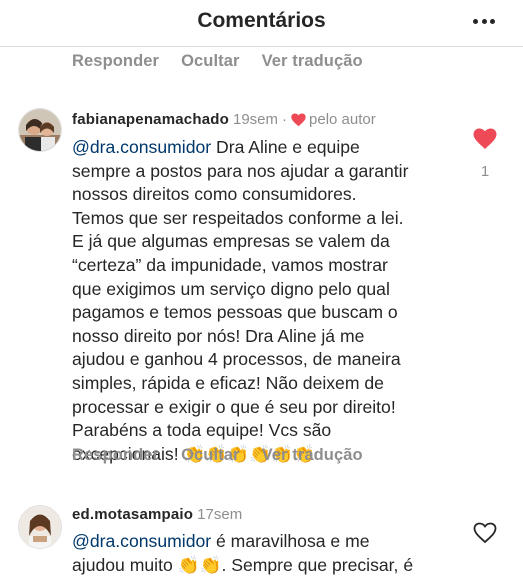 The width and height of the screenshot is (523, 577). I want to click on comment-line: ajudou e ganhou 4 processos, de maneira, so click(236, 359).